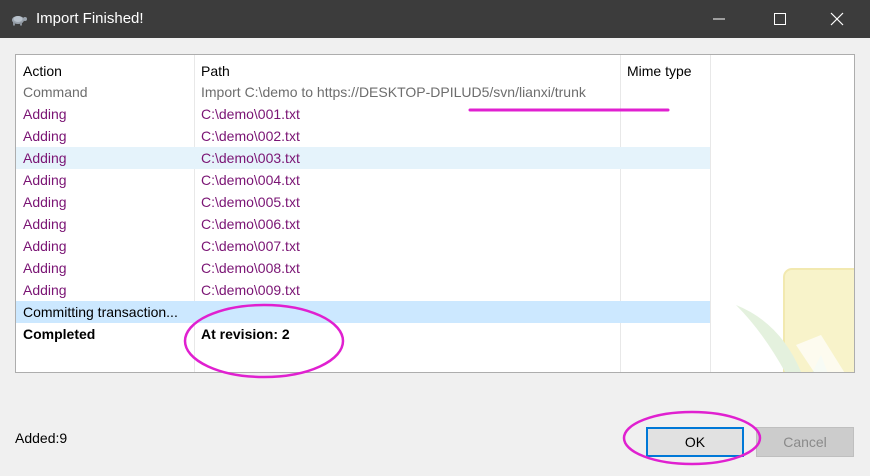 Image resolution: width=870 pixels, height=476 pixels. I want to click on row-path: C:\demo\007.txt, so click(250, 246).